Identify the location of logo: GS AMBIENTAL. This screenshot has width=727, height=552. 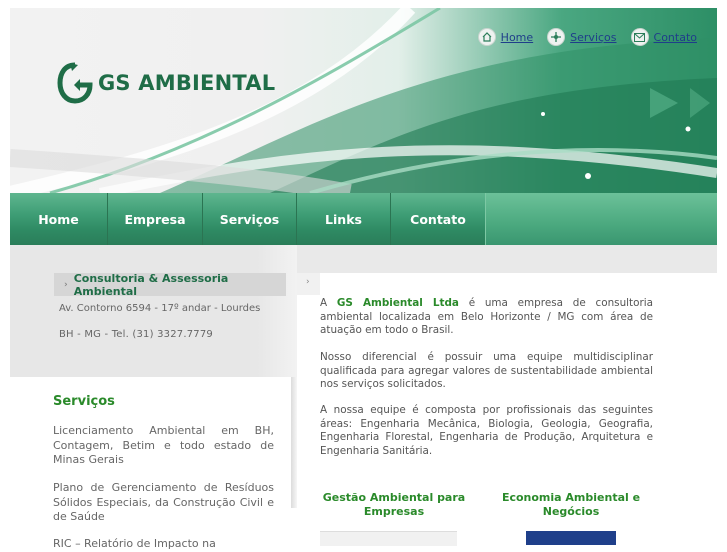
(165, 83).